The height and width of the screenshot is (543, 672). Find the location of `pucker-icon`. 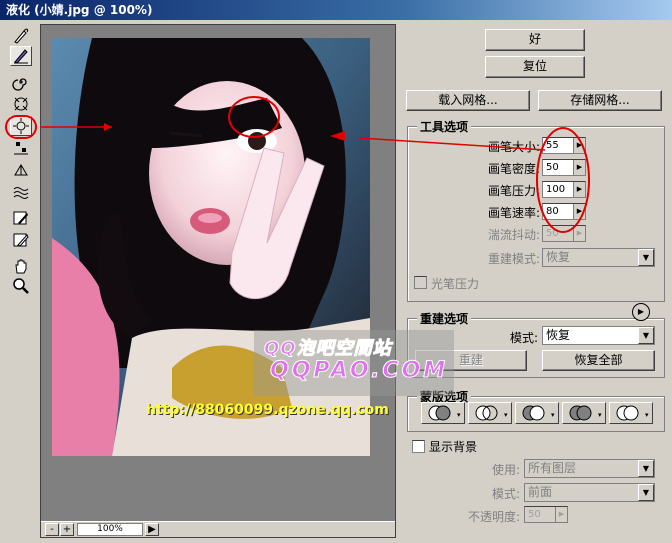

pucker-icon is located at coordinates (21, 104).